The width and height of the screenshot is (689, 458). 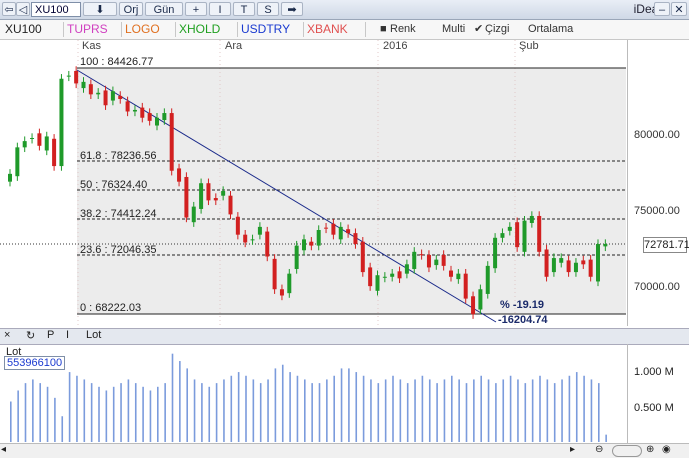 I want to click on close-icon: ✕, so click(x=679, y=9).